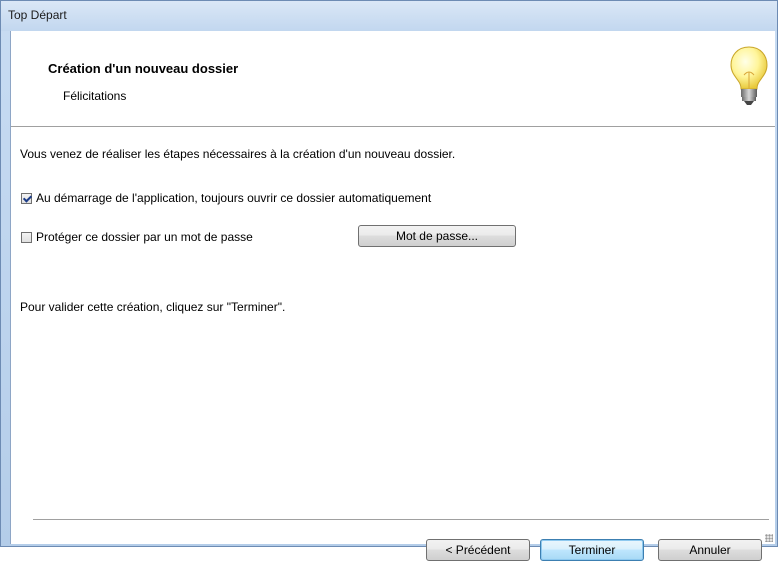 This screenshot has width=778, height=561. What do you see at coordinates (389, 16) in the screenshot?
I see `title-bar: Top Départ` at bounding box center [389, 16].